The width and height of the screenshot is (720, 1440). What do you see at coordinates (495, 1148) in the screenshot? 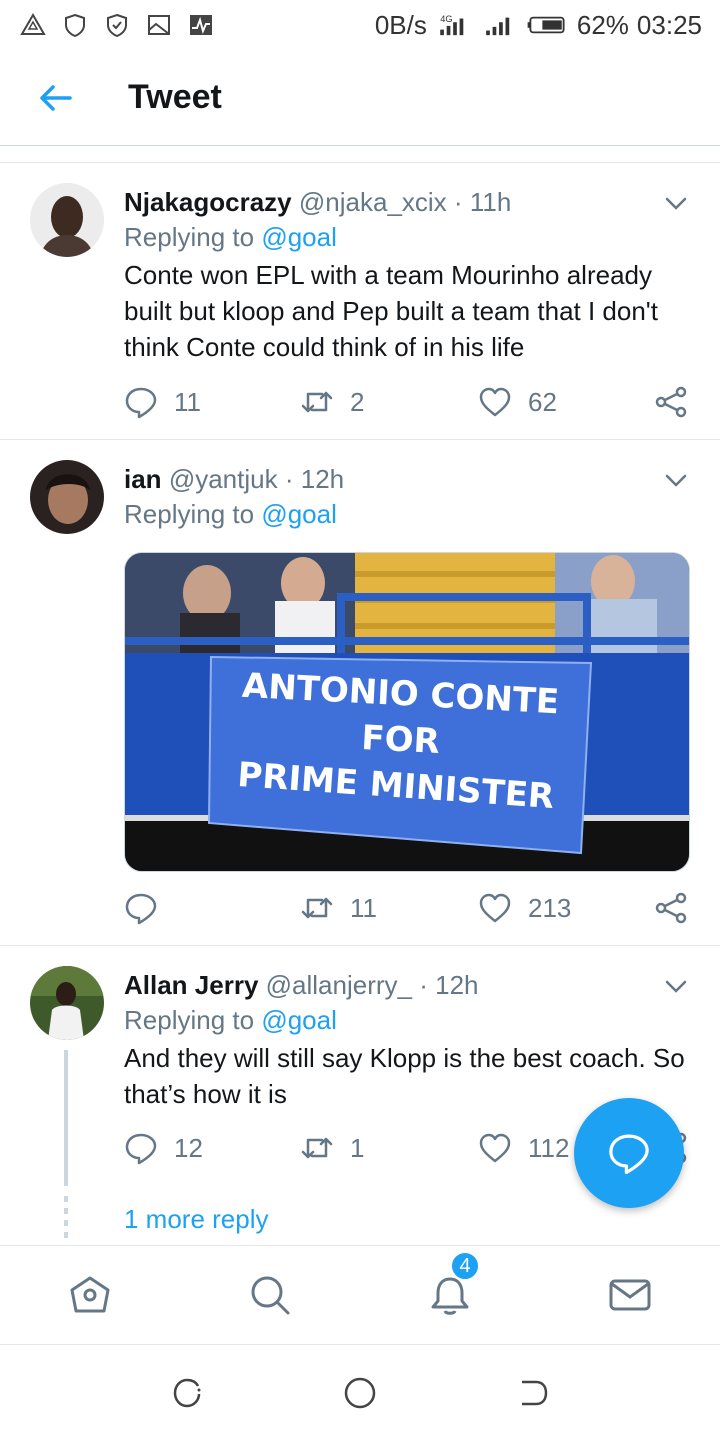
I see `heart-icon` at bounding box center [495, 1148].